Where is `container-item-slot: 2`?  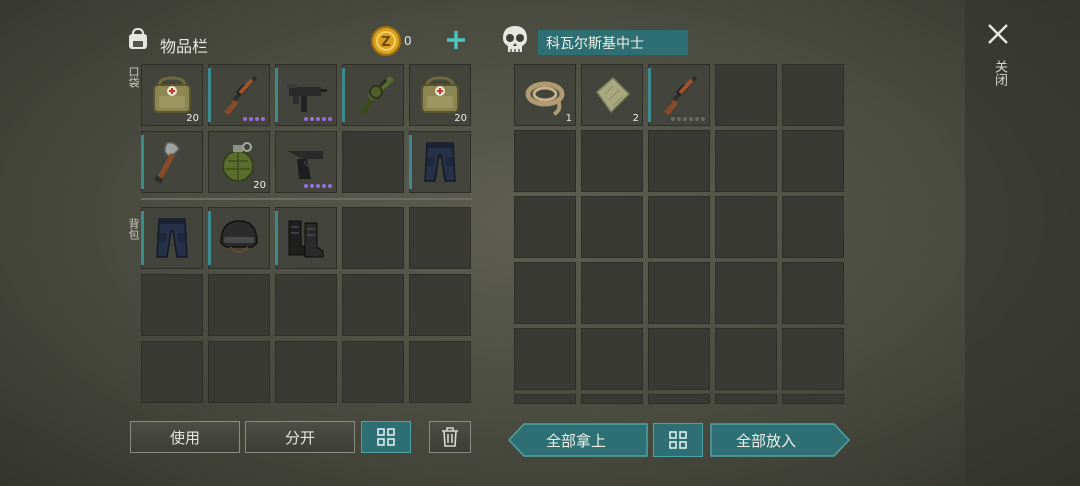 container-item-slot: 2 is located at coordinates (612, 95).